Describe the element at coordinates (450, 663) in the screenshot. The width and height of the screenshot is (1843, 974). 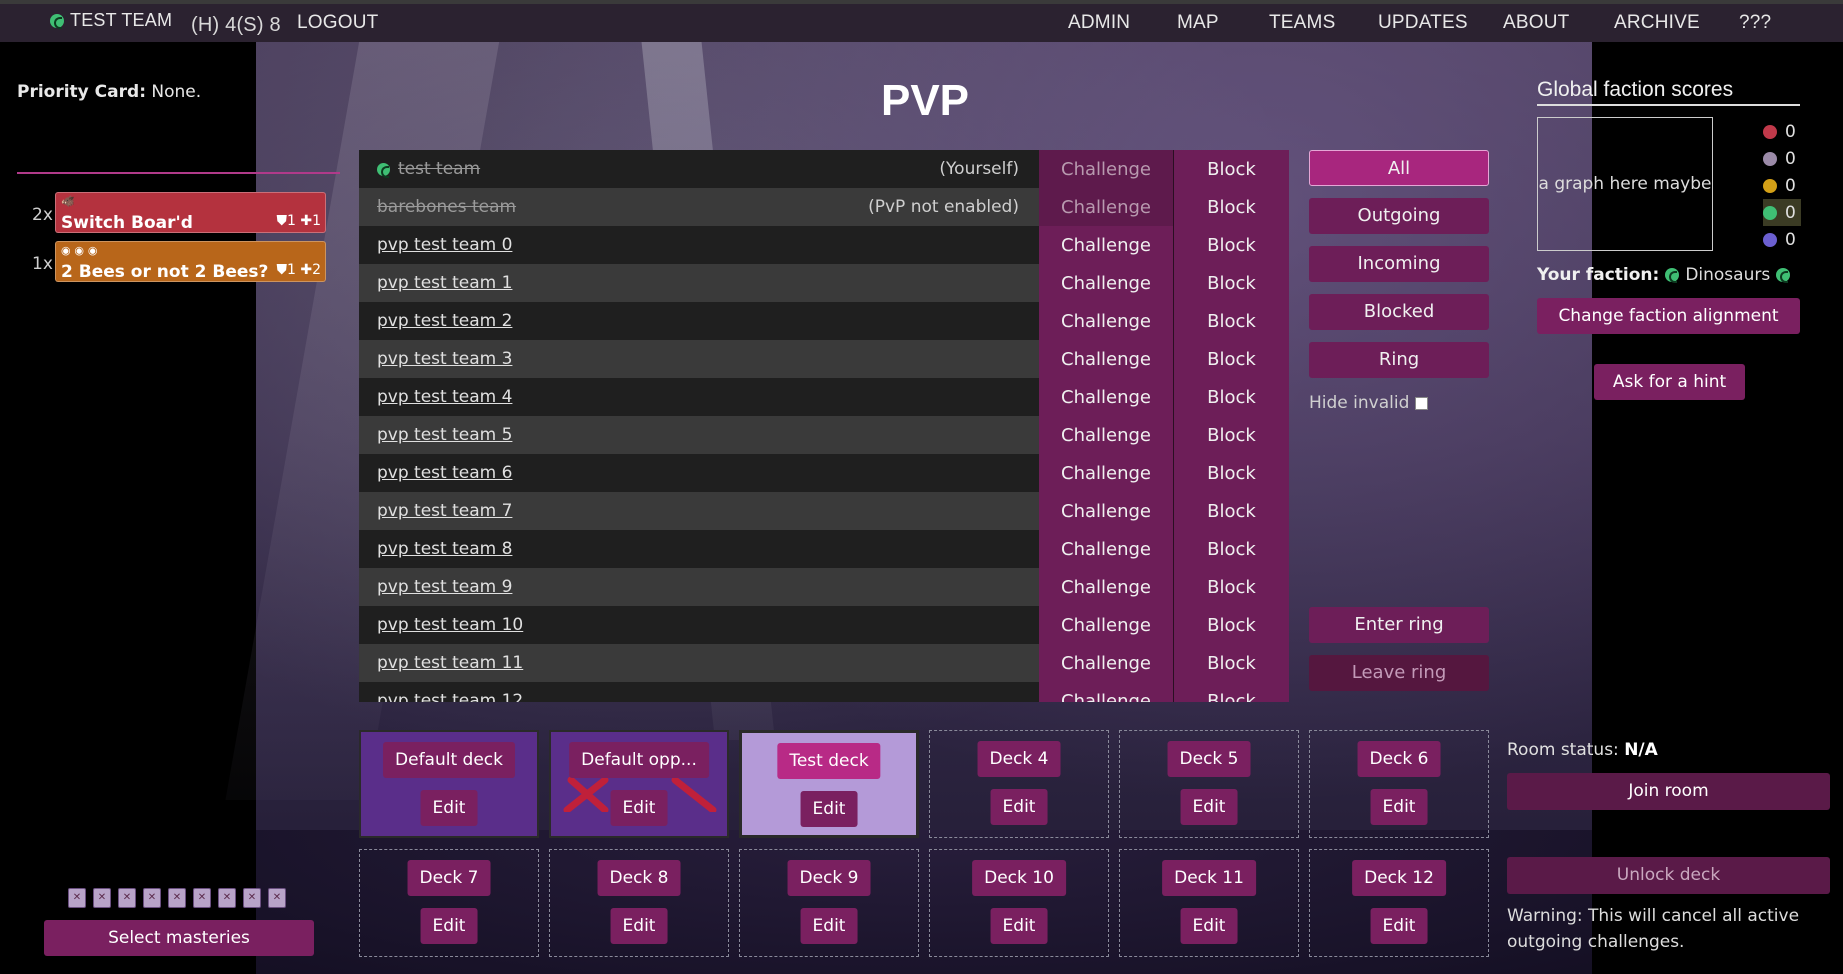
I see `team-link: pvp test team 11` at that location.